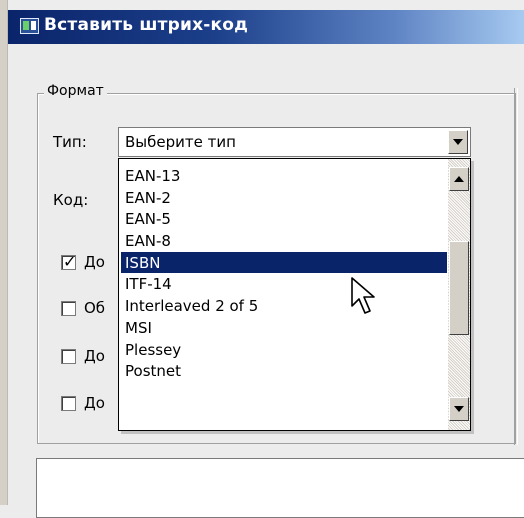 Image resolution: width=524 pixels, height=518 pixels. Describe the element at coordinates (284, 328) in the screenshot. I see `list-item: MSI` at that location.